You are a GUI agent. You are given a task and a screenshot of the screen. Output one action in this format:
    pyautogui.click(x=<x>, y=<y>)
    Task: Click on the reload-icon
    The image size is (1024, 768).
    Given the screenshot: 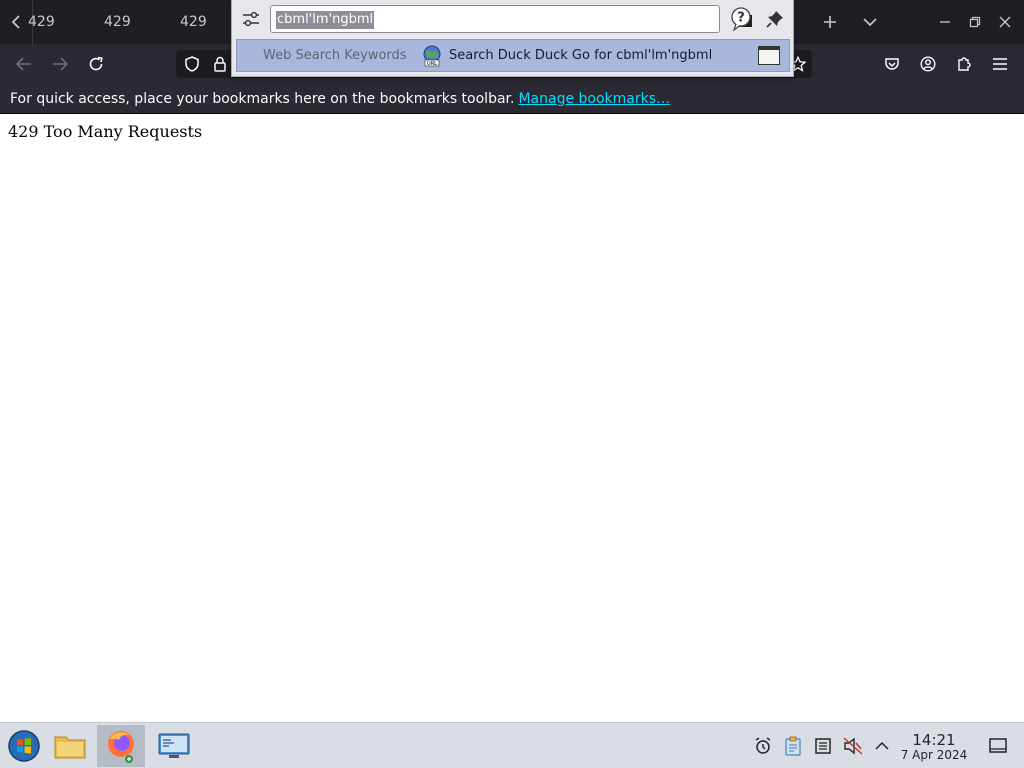 What is the action you would take?
    pyautogui.click(x=96, y=63)
    